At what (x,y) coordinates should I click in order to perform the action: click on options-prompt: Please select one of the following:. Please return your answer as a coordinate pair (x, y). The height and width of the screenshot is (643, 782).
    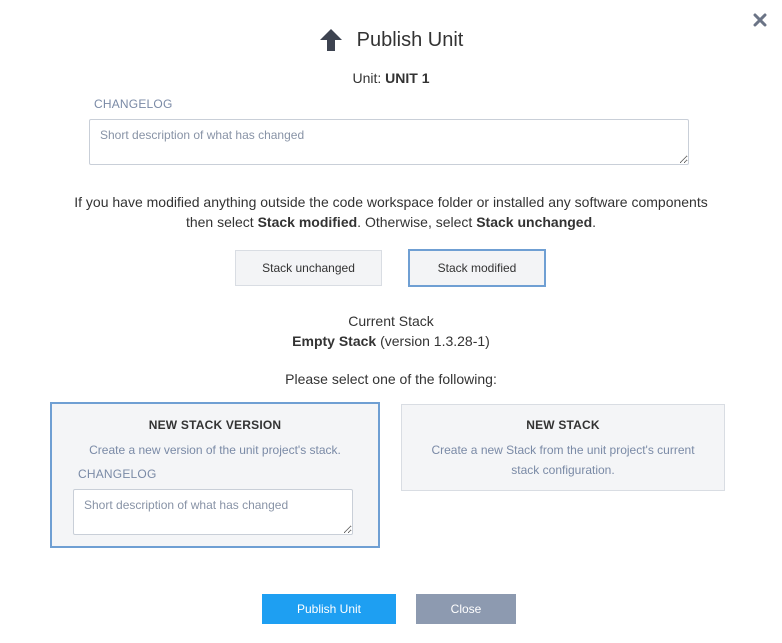
    Looking at the image, I should click on (391, 379).